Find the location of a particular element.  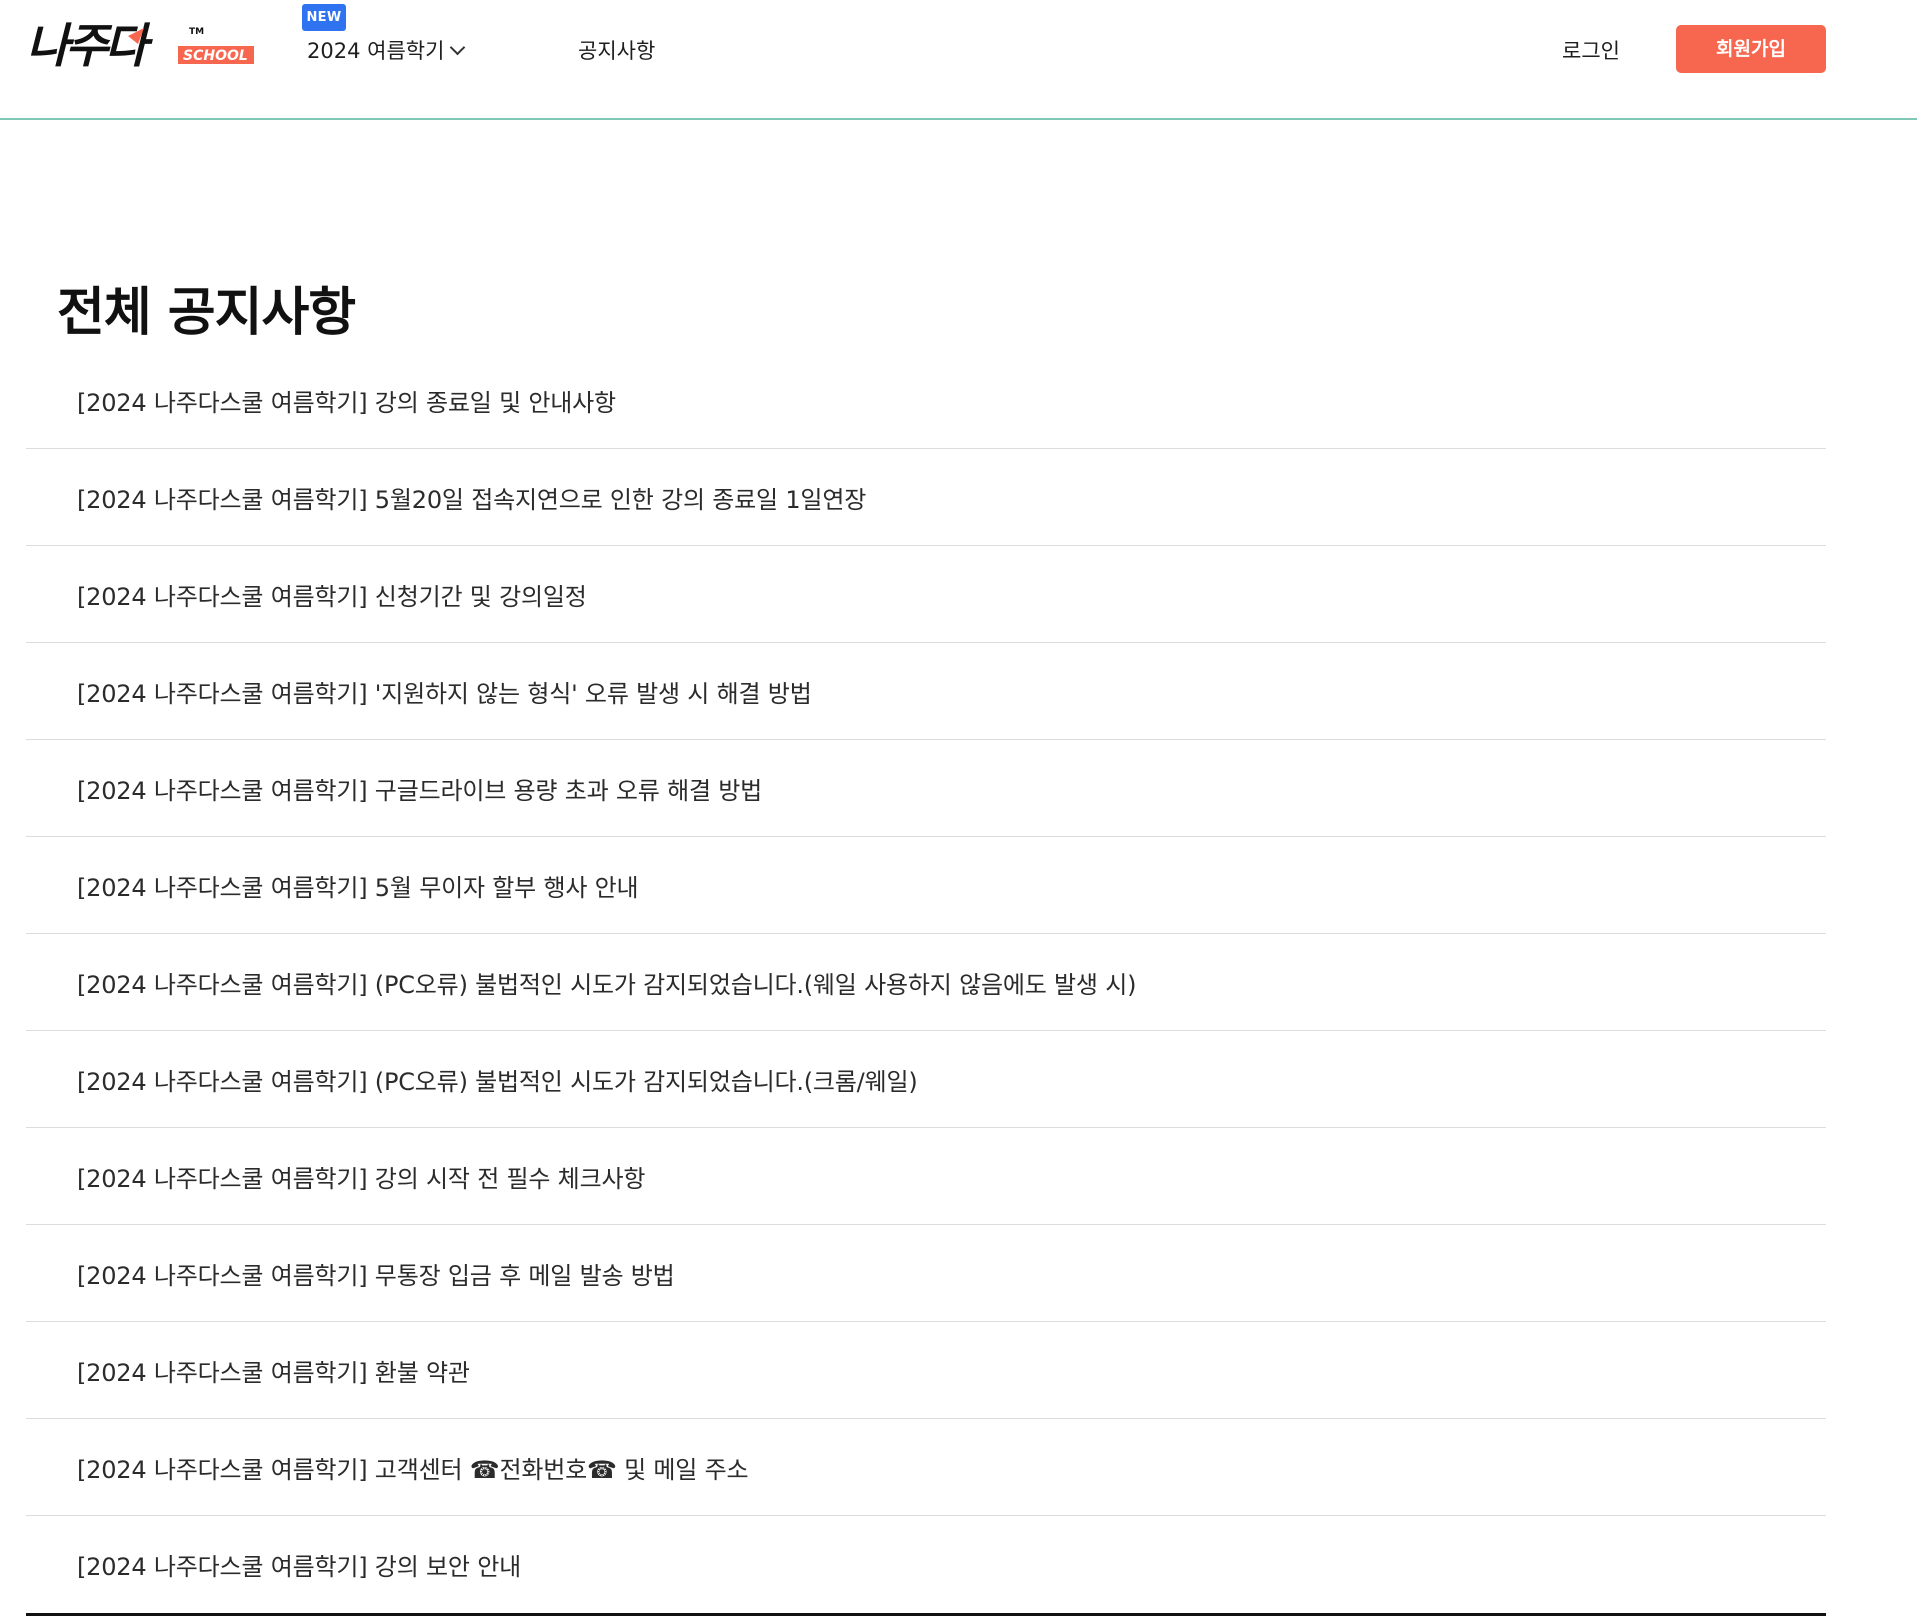

notice-title: [2024 나주다스쿨 여름학기] 무통장 입금 후 메일 발송 방법 is located at coordinates (376, 1275).